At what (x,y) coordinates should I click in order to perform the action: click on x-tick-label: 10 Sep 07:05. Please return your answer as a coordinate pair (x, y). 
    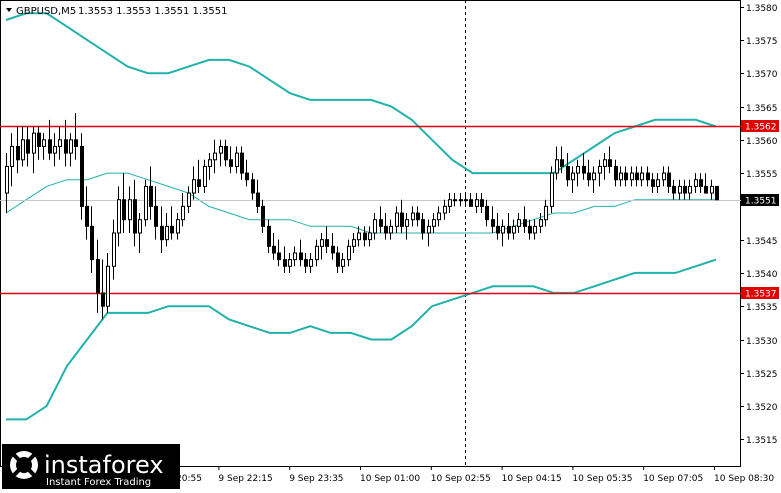
    Looking at the image, I should click on (673, 479).